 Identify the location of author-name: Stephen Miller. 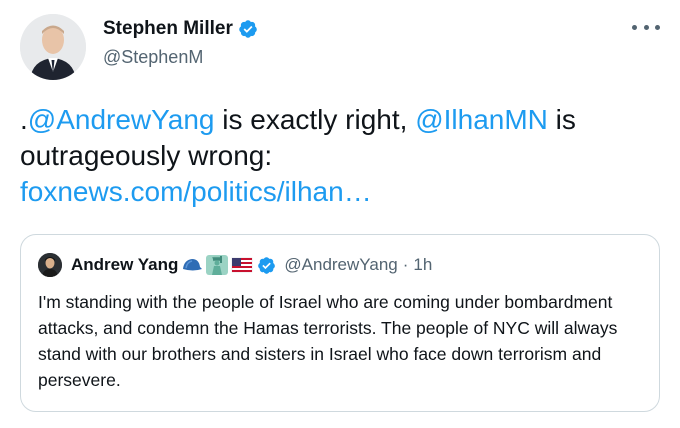
(168, 29).